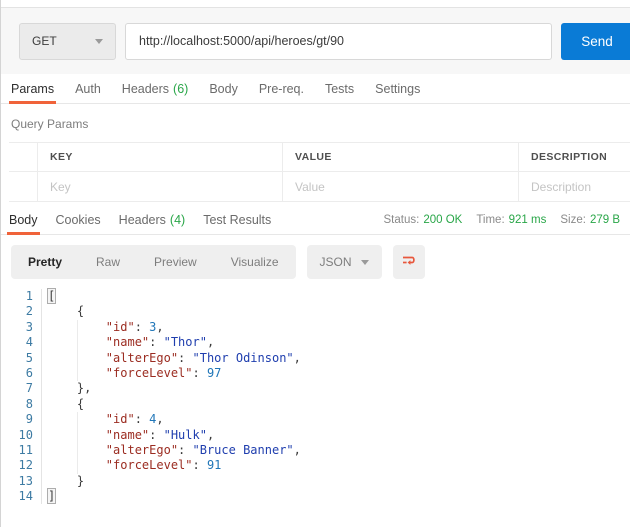  I want to click on code-line: 11 "alterEgo": "Bruce Banner",, so click(315, 450).